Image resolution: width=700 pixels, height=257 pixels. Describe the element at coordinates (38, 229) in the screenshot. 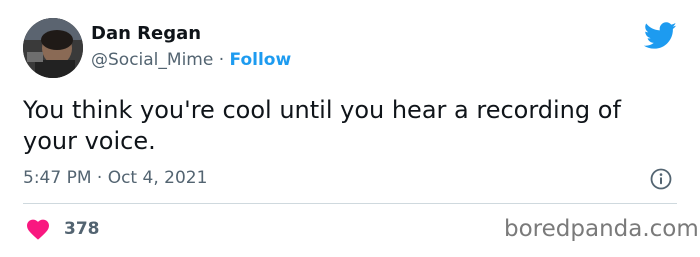

I see `heart-icon` at that location.